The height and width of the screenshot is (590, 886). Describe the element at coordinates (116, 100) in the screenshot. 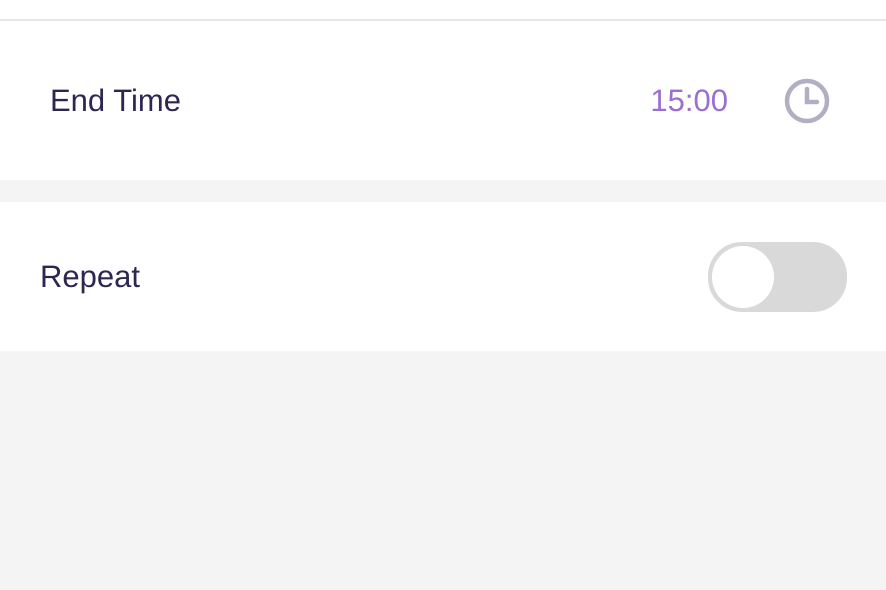

I see `end-time-label: End Time` at that location.